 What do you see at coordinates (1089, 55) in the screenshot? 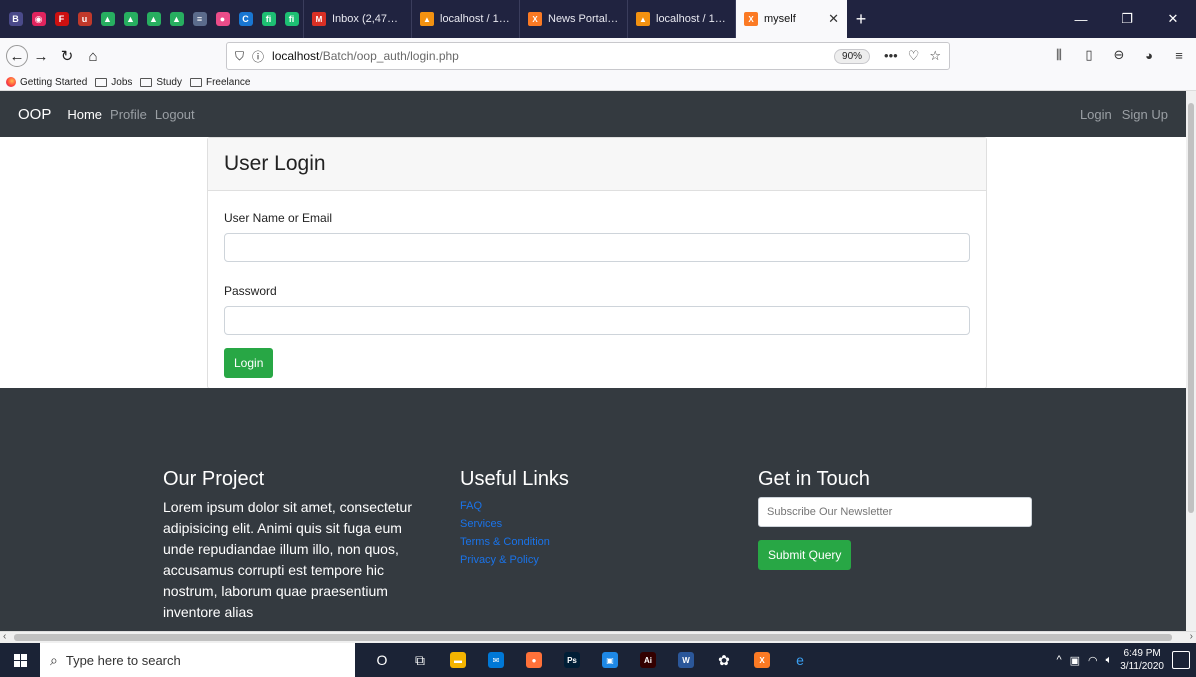
I see `sidebar-icon: ▯` at bounding box center [1089, 55].